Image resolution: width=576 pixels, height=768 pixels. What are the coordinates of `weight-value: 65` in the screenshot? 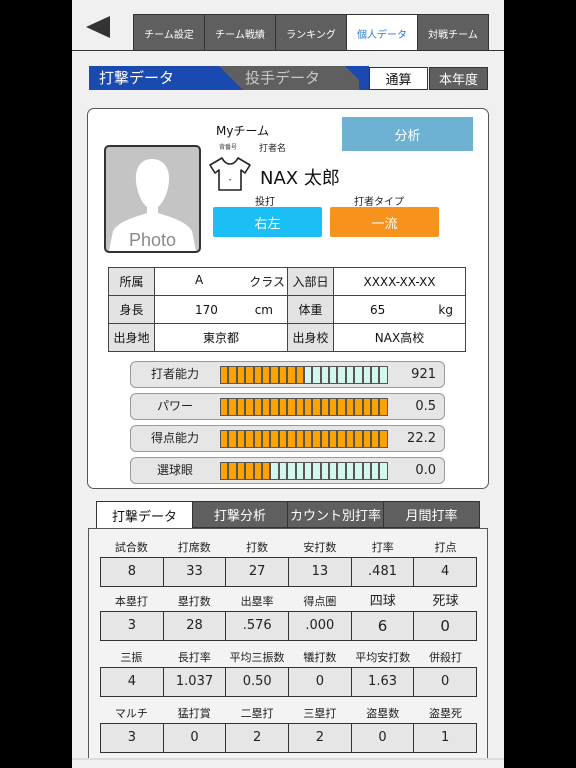 It's located at (378, 309).